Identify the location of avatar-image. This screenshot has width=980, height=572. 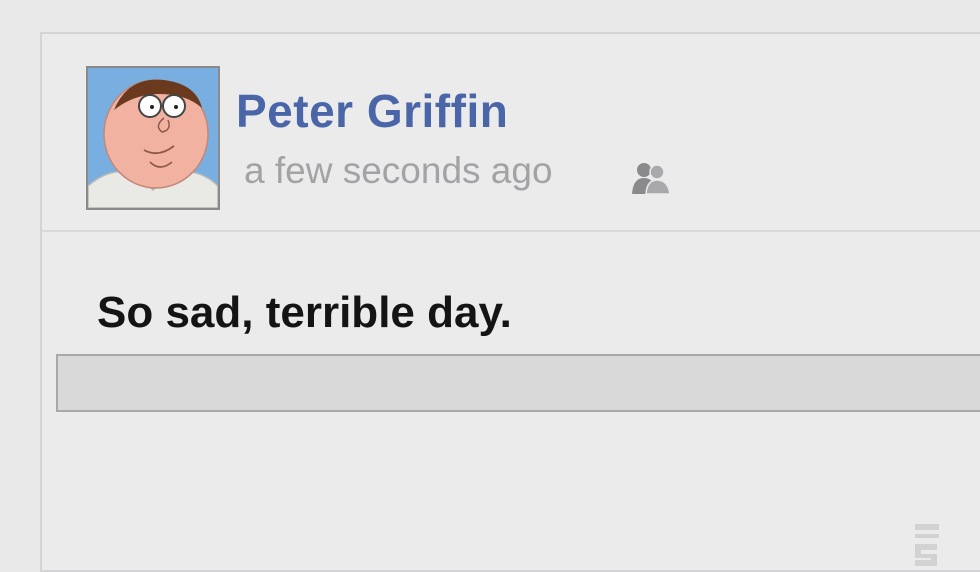
(153, 138).